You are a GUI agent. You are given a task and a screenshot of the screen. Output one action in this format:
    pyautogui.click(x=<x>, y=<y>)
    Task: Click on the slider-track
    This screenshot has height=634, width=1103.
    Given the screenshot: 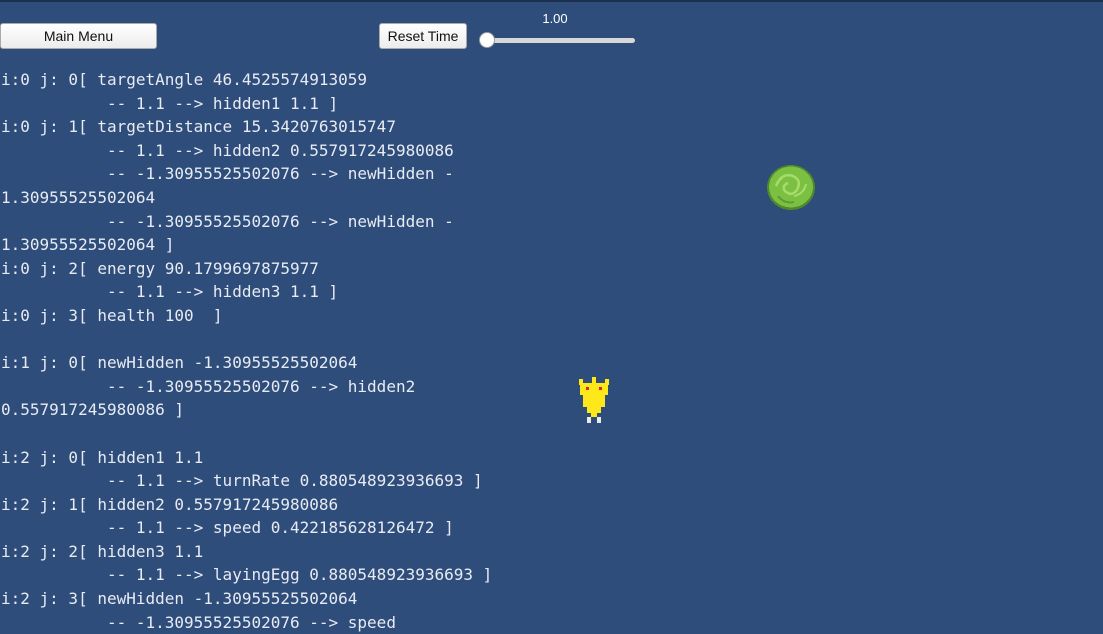 What is the action you would take?
    pyautogui.click(x=559, y=40)
    